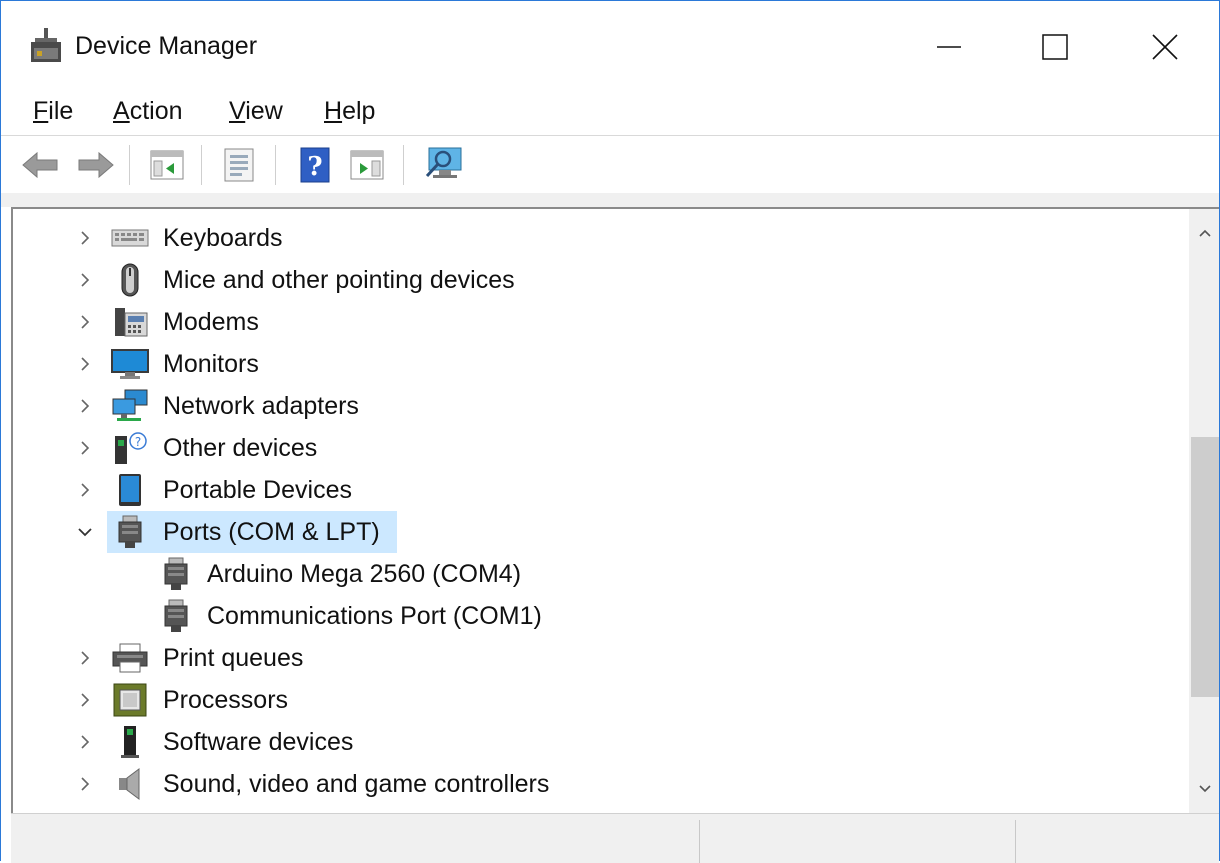 The image size is (1220, 863). What do you see at coordinates (130, 742) in the screenshot?
I see `software-device-icon` at bounding box center [130, 742].